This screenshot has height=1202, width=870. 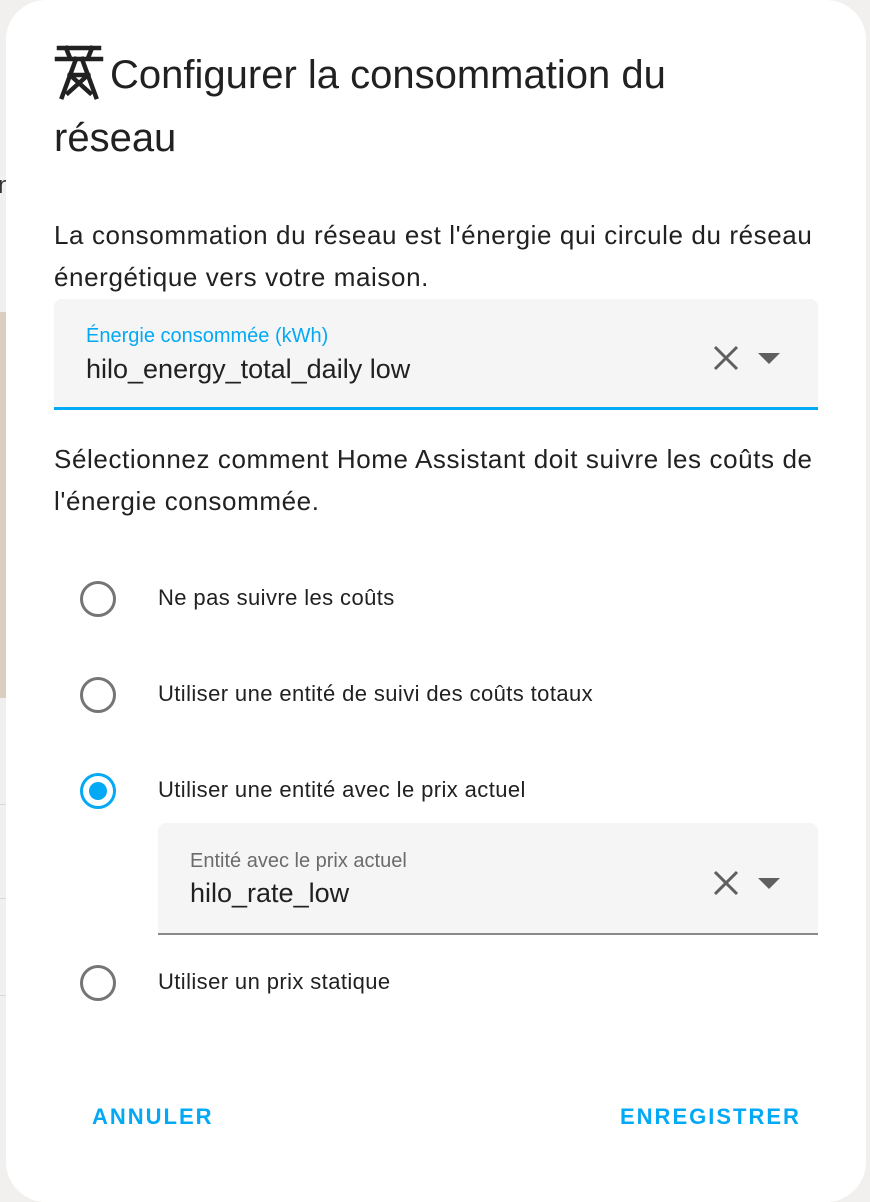 I want to click on radio-label: Utiliser un prix statique, so click(x=274, y=981).